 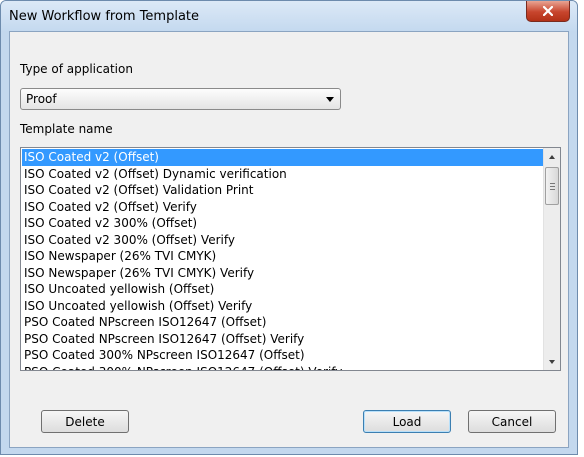 I want to click on template-list-item: ISO Newspaper (26% TVI CMYK), so click(x=282, y=256).